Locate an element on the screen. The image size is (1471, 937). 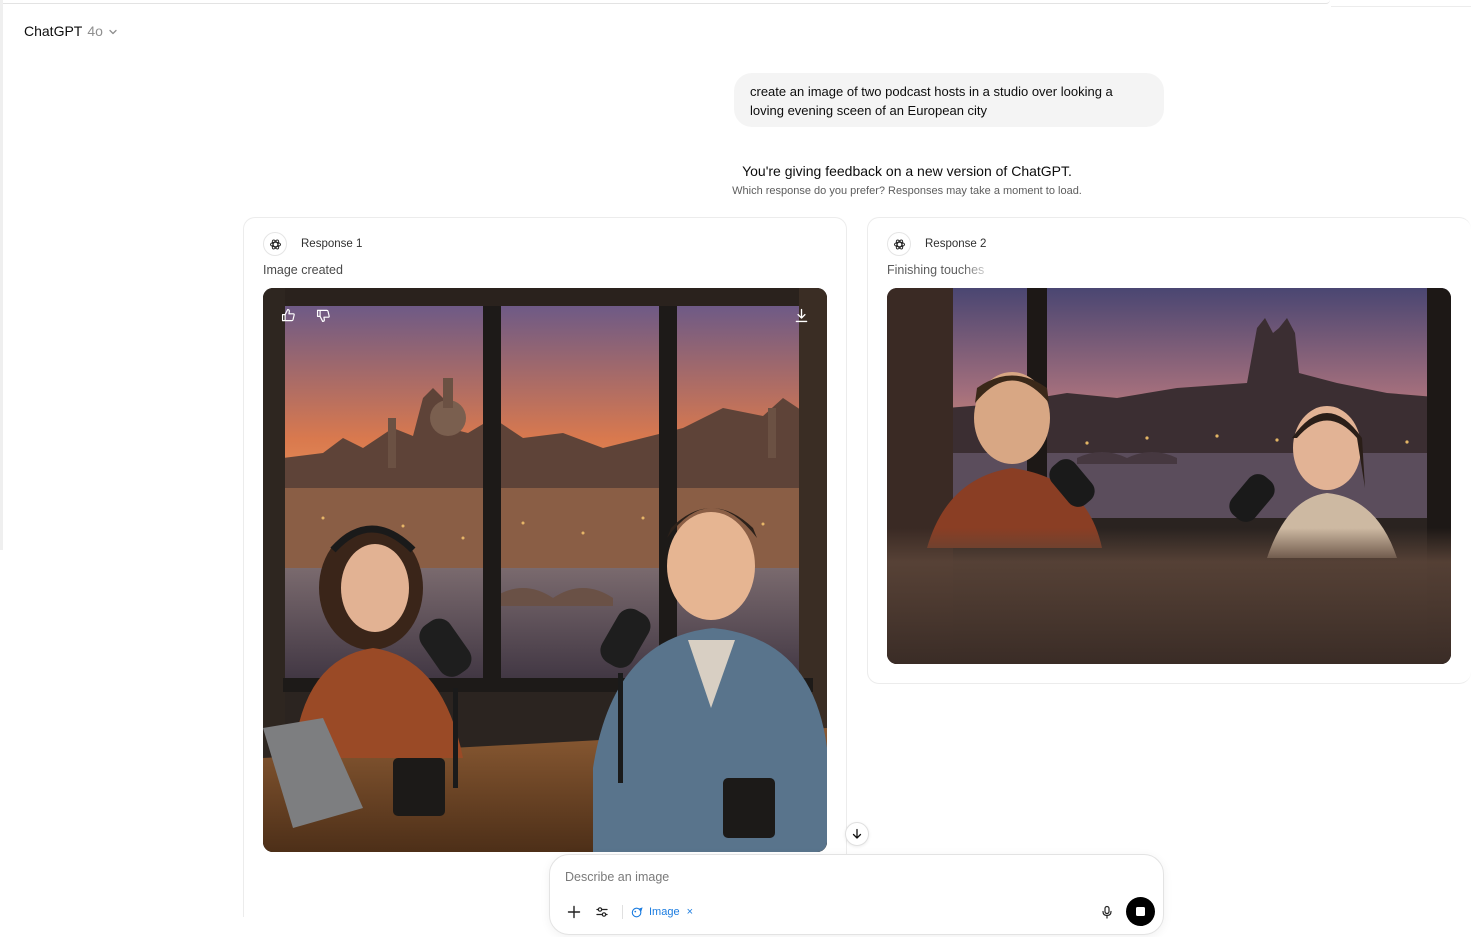
top-divider is located at coordinates (1401, 6).